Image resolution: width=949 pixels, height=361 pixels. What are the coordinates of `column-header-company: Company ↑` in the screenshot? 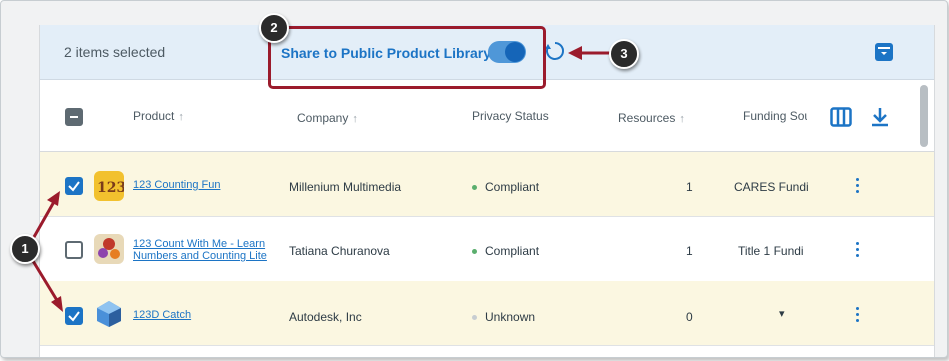 It's located at (327, 118).